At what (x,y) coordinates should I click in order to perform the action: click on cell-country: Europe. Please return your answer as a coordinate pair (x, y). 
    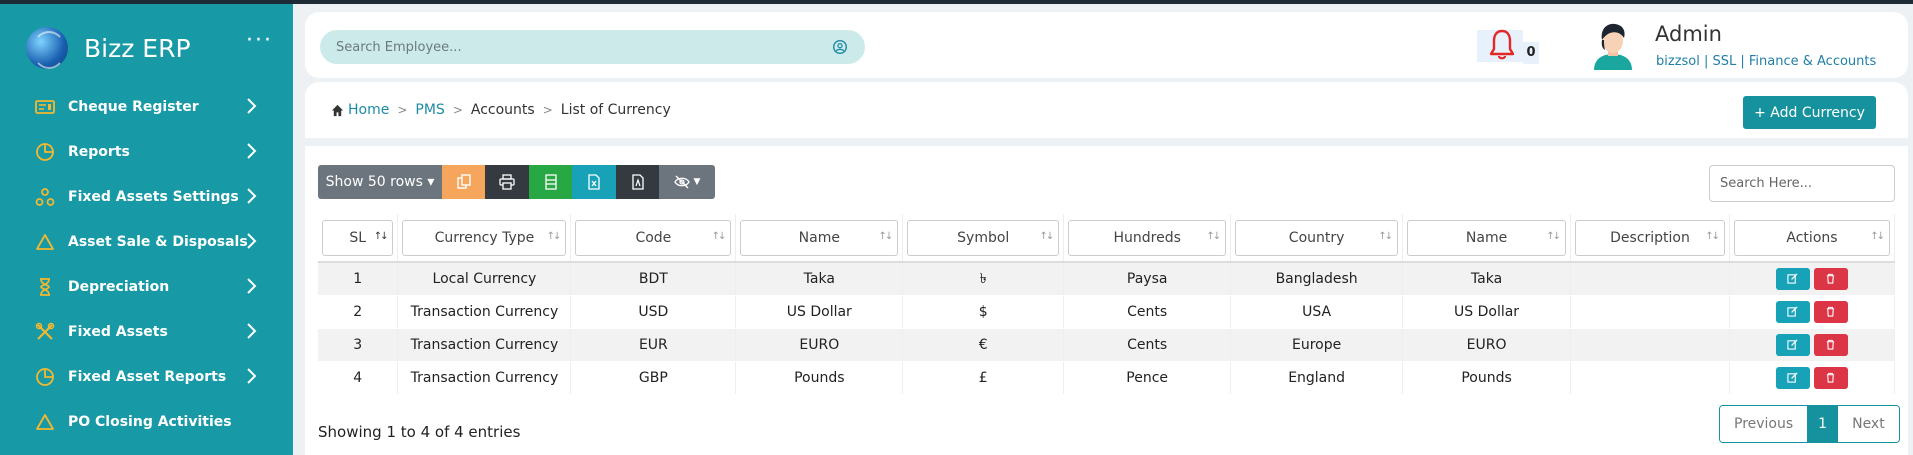
    Looking at the image, I should click on (1317, 345).